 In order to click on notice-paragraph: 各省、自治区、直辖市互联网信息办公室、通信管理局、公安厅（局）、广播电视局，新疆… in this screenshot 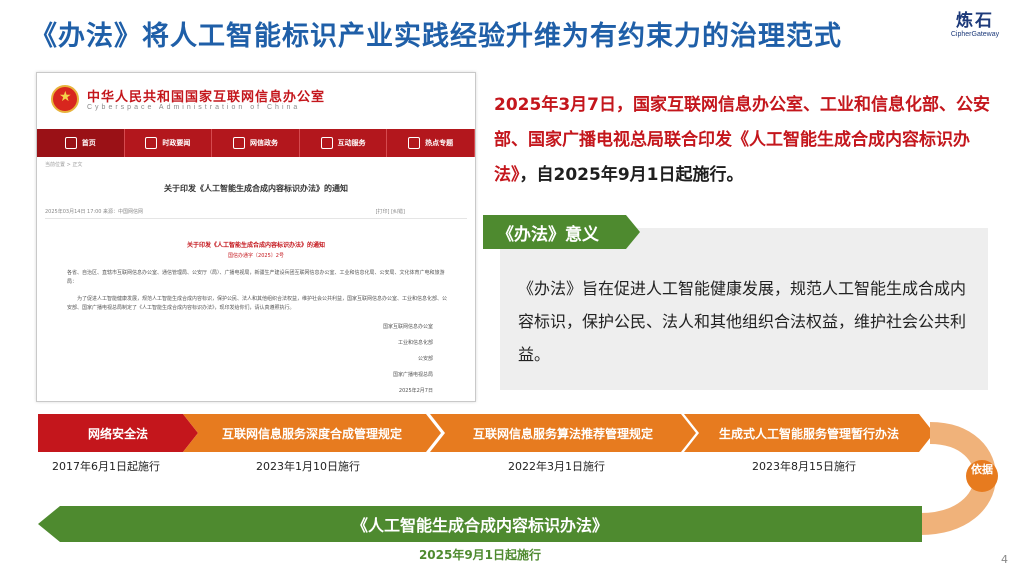, I will do `click(256, 277)`.